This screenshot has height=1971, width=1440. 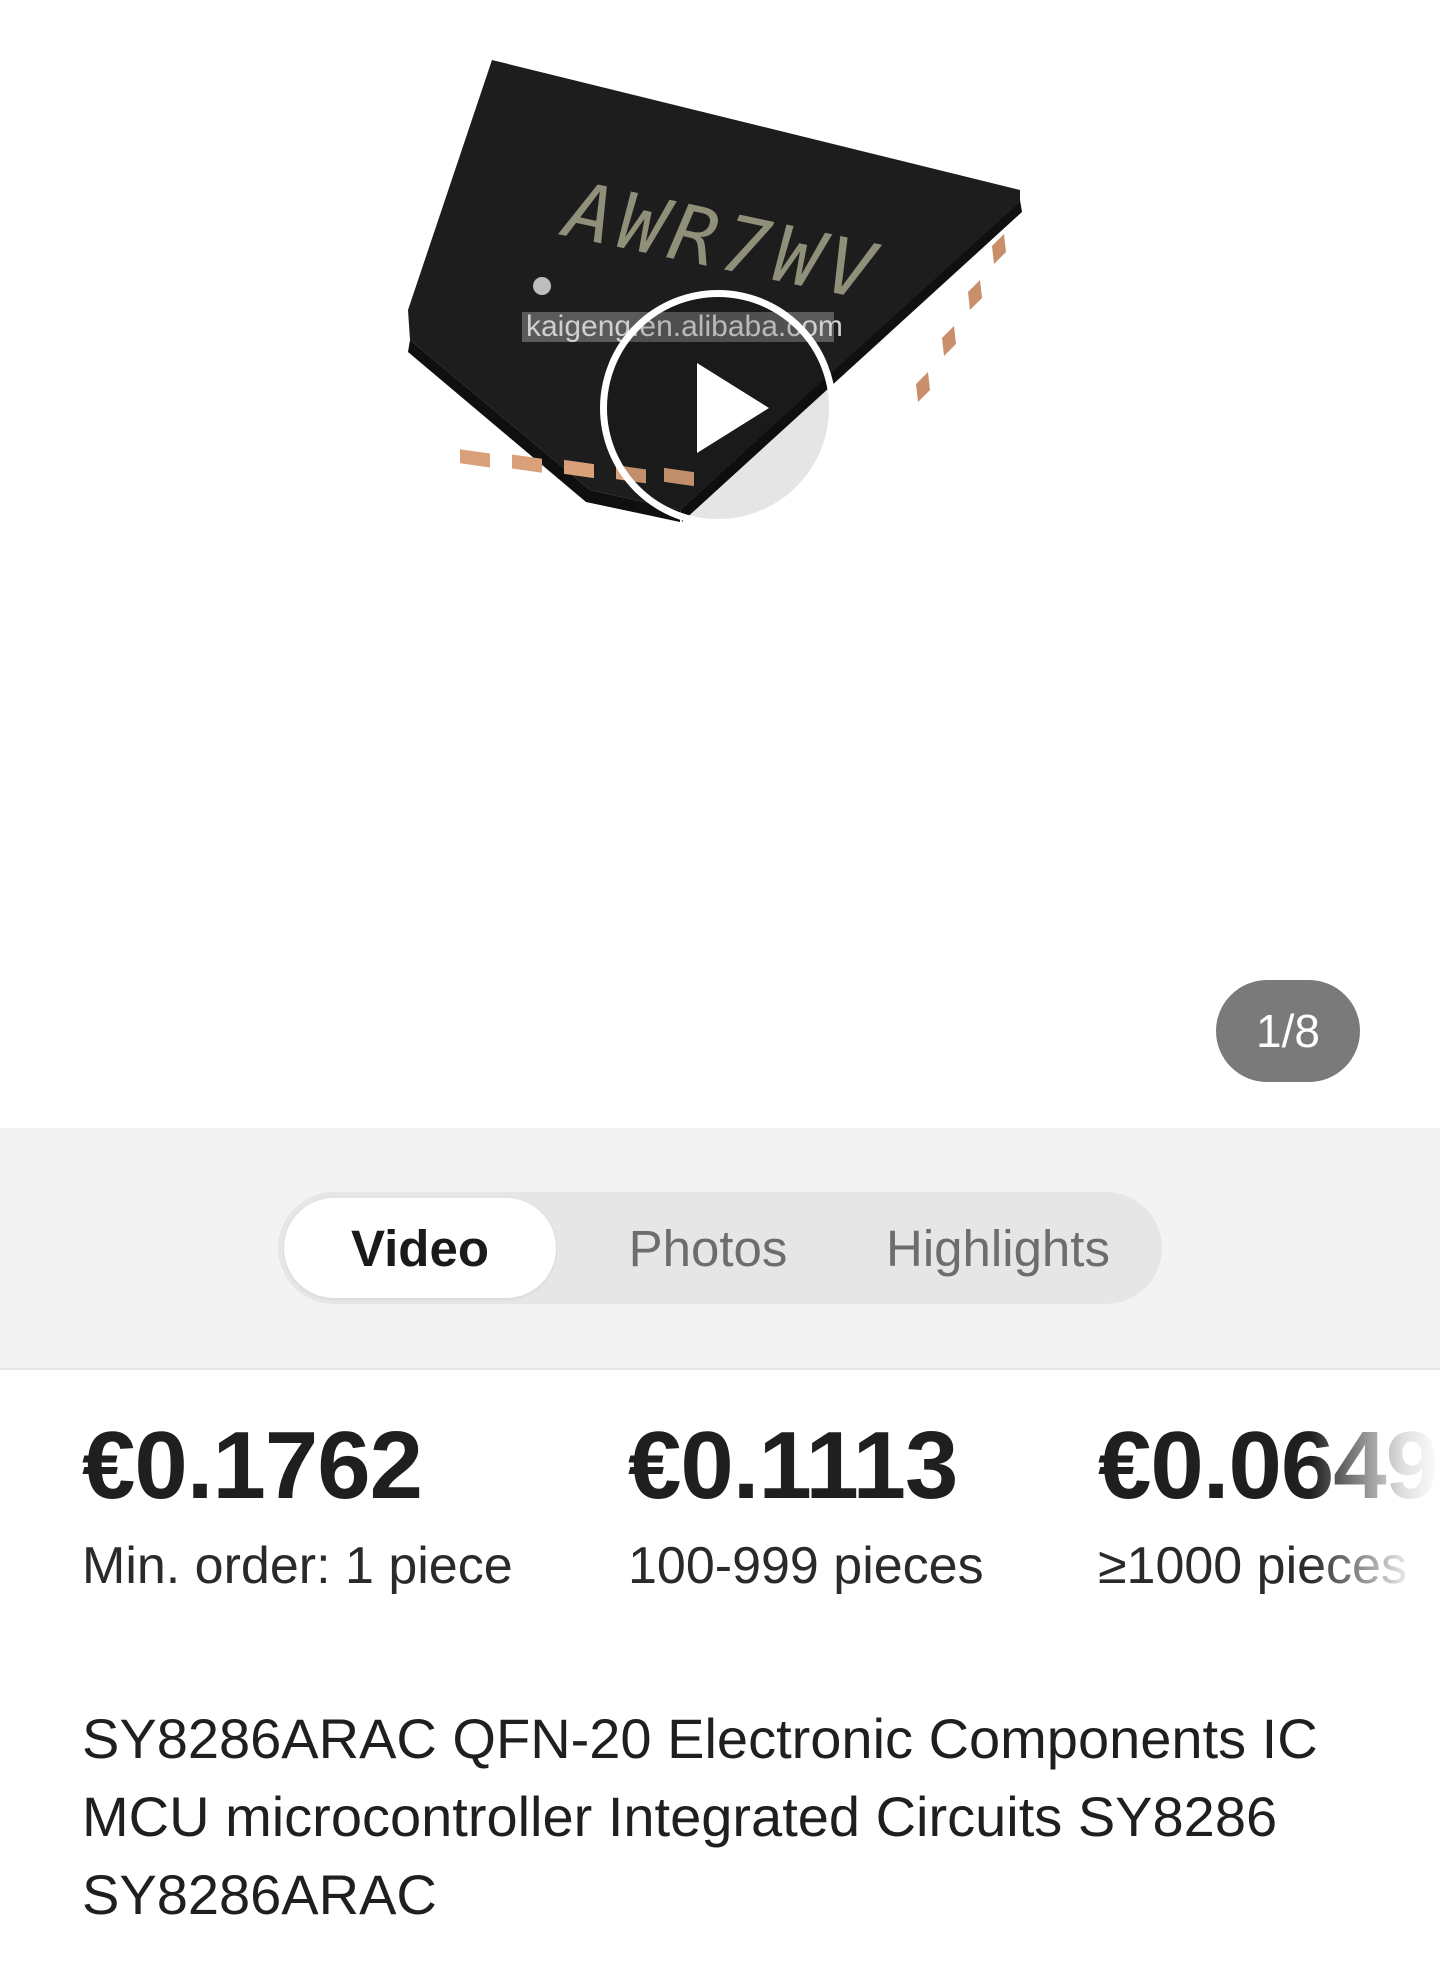 What do you see at coordinates (420, 1248) in the screenshot?
I see `tab-video: Video` at bounding box center [420, 1248].